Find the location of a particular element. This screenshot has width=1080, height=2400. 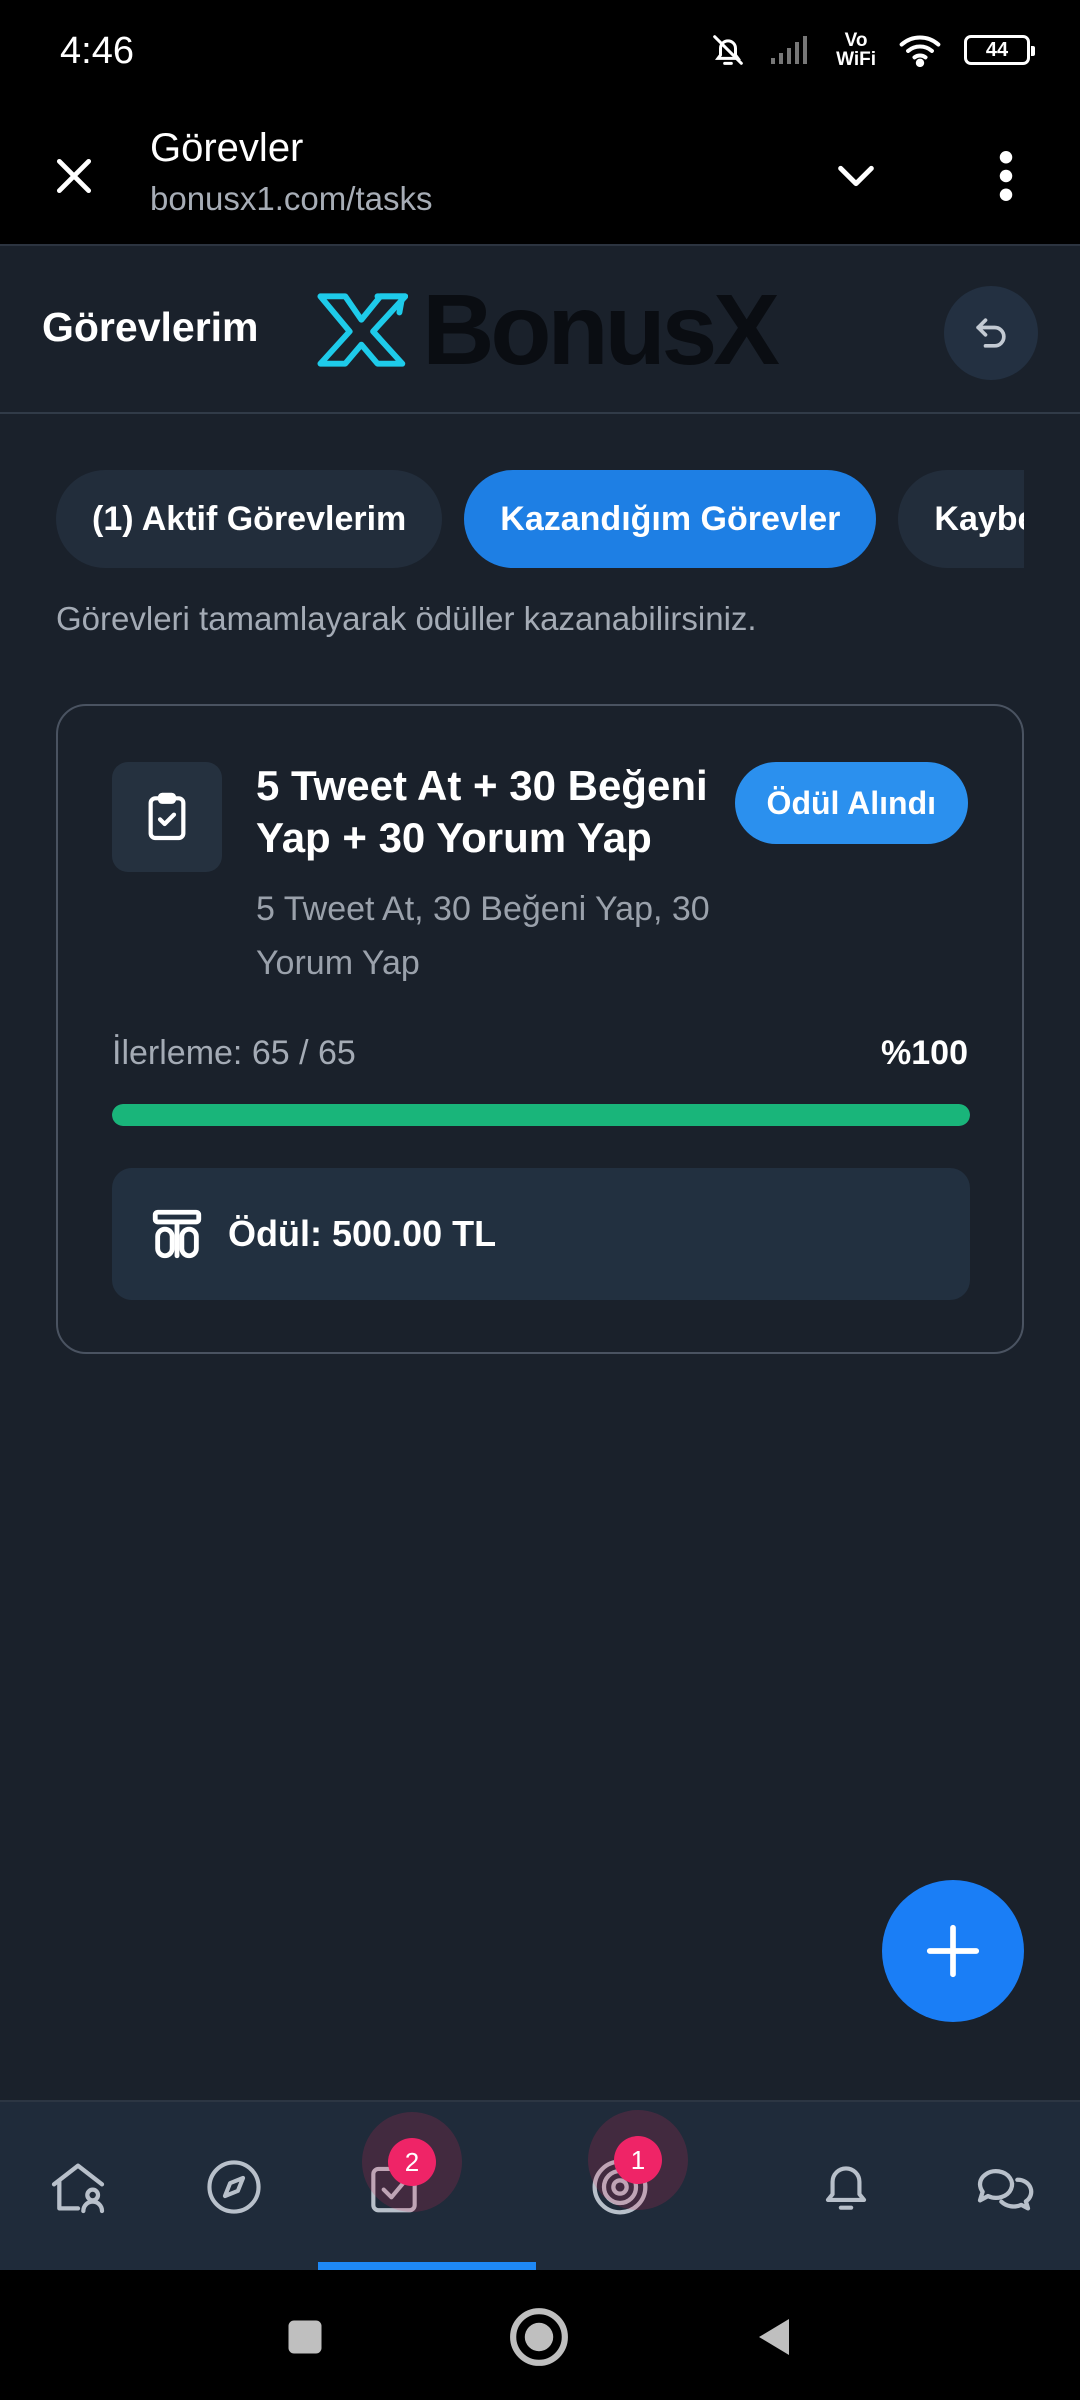

tab-won-tasks: Kazandığım Görevler is located at coordinates (670, 519).